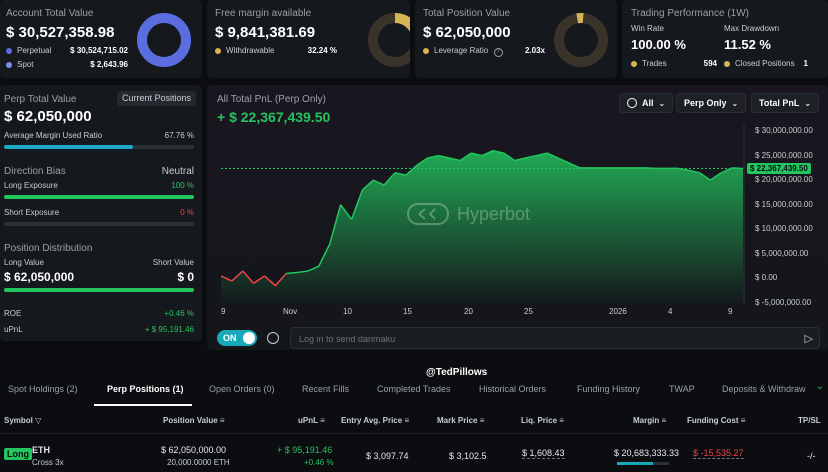 This screenshot has width=828, height=472. I want to click on filter-total-dropdown: Total PnL ⌄, so click(785, 103).